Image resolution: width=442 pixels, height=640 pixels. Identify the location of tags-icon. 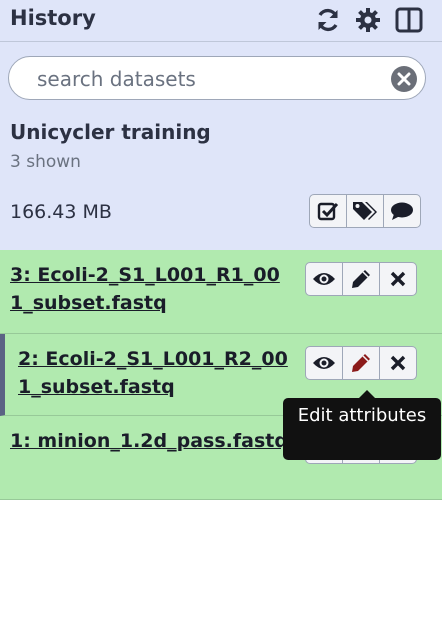
(365, 211).